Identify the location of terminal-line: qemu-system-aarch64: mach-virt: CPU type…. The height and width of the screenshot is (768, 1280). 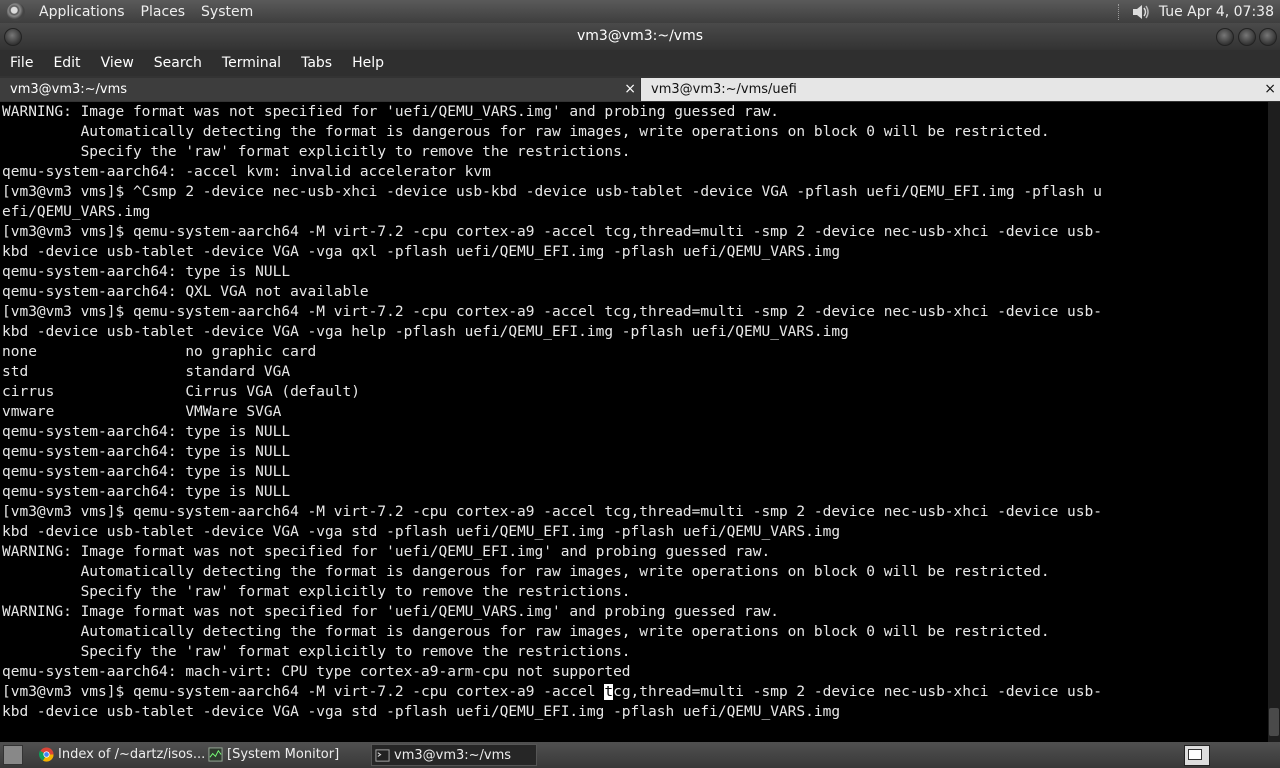
(316, 672).